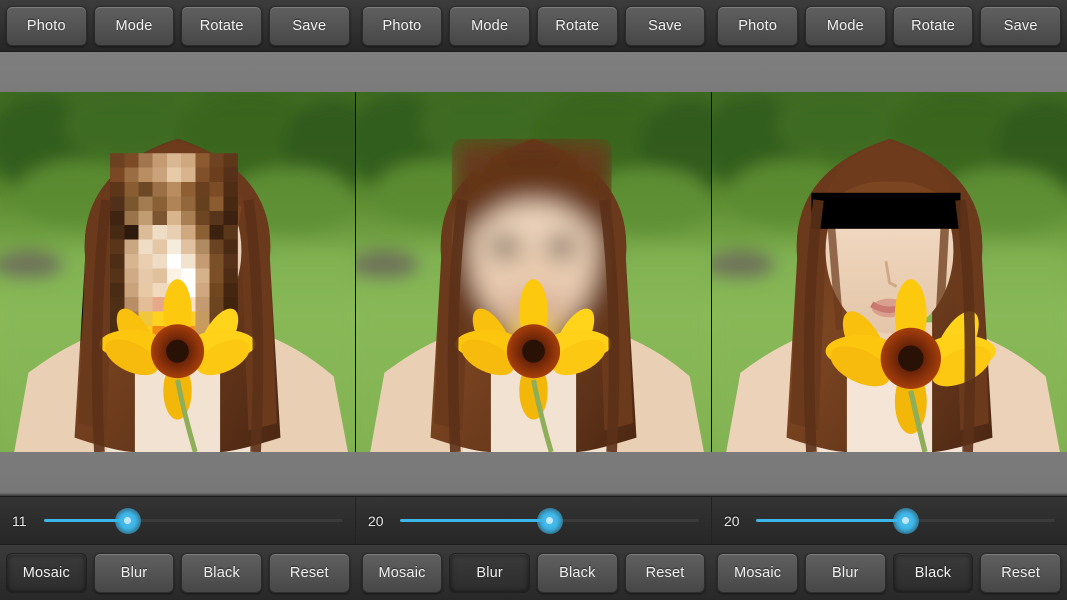 Image resolution: width=1067 pixels, height=600 pixels. I want to click on toolbar-panel-1: Photo Mode Rotate Save, so click(178, 25).